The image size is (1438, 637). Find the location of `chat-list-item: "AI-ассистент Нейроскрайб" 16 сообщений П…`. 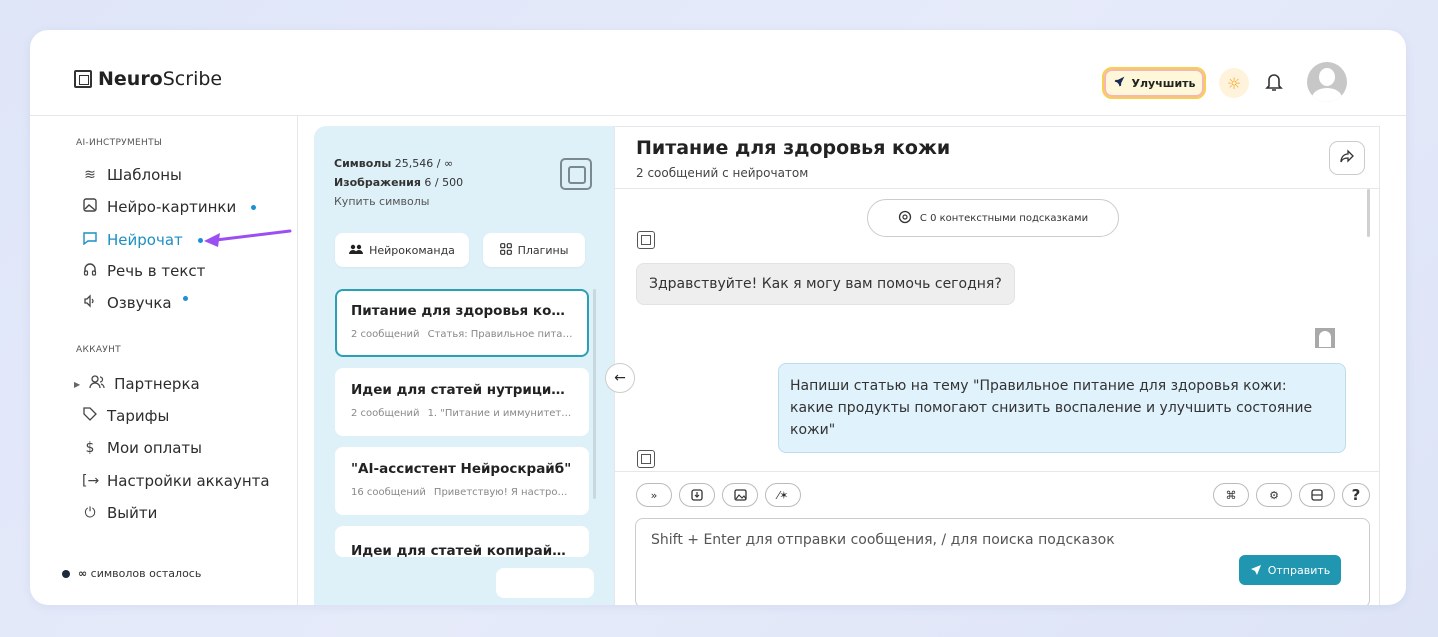

chat-list-item: "AI-ассистент Нейроскрайб" 16 сообщений П… is located at coordinates (462, 481).